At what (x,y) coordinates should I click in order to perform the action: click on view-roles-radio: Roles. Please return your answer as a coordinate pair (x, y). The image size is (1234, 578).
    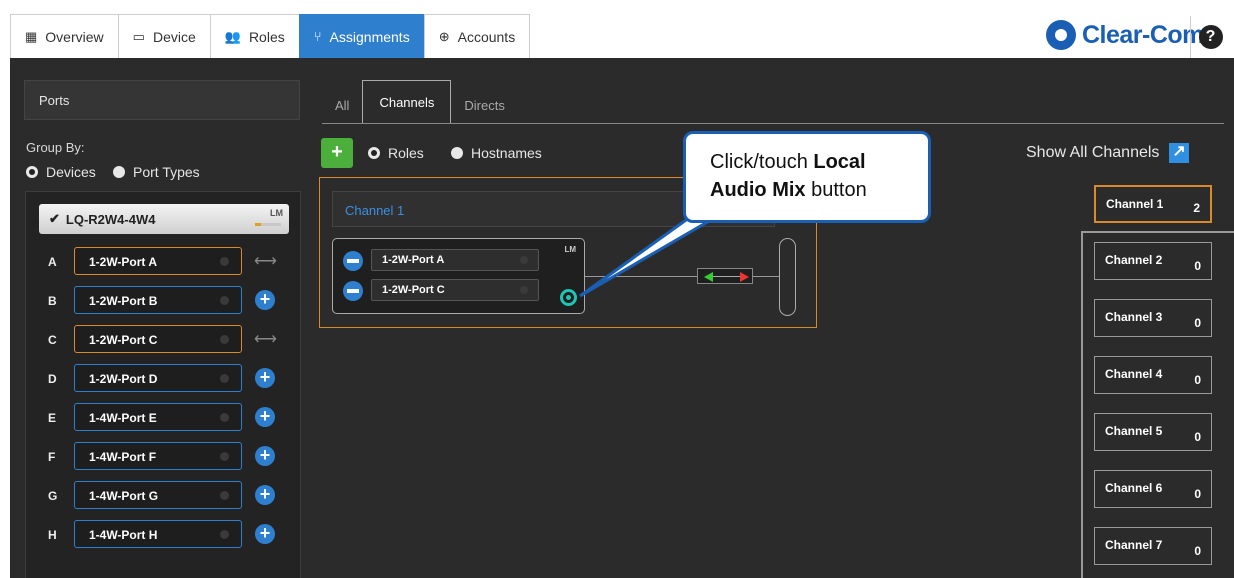
    Looking at the image, I should click on (396, 153).